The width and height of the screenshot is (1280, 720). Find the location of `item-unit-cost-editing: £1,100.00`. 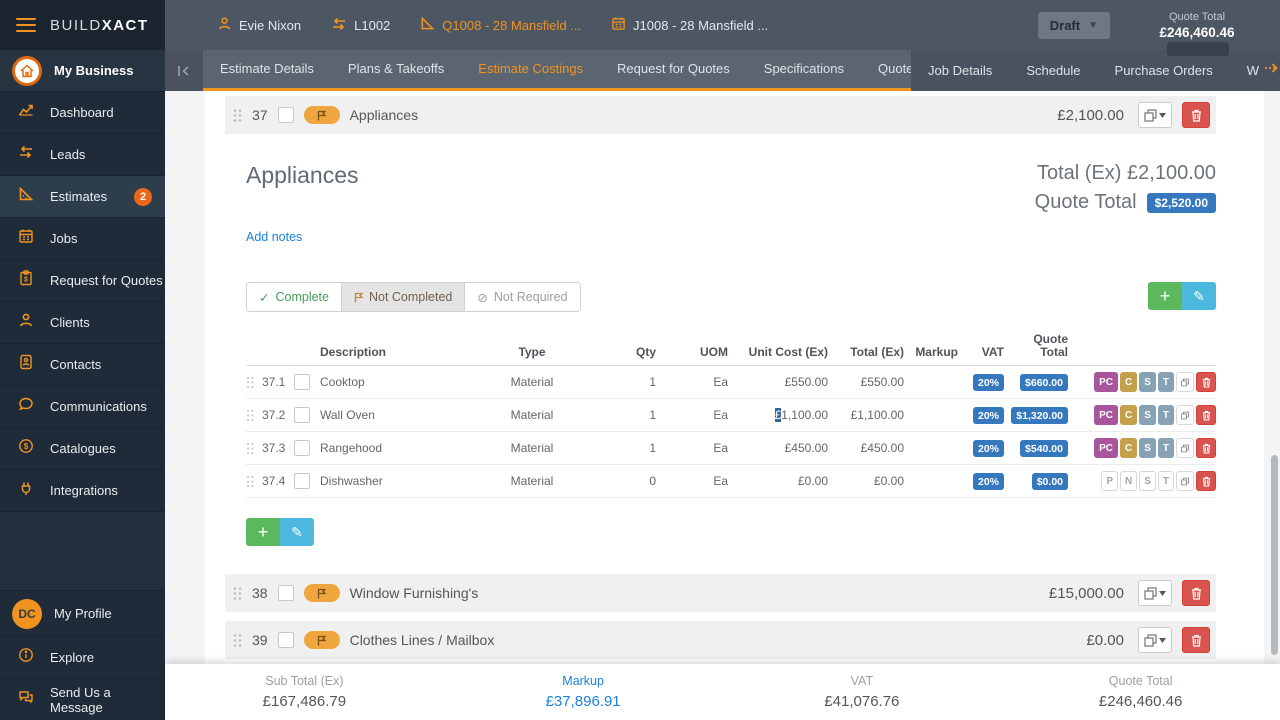

item-unit-cost-editing: £1,100.00 is located at coordinates (778, 415).